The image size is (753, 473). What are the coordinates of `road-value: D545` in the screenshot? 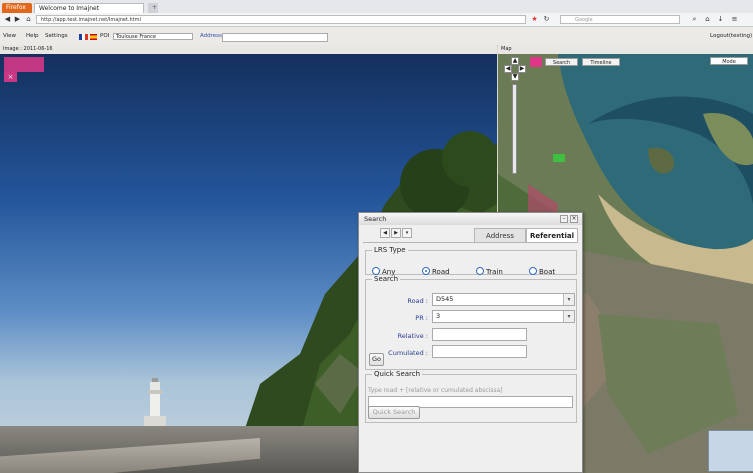 It's located at (445, 299).